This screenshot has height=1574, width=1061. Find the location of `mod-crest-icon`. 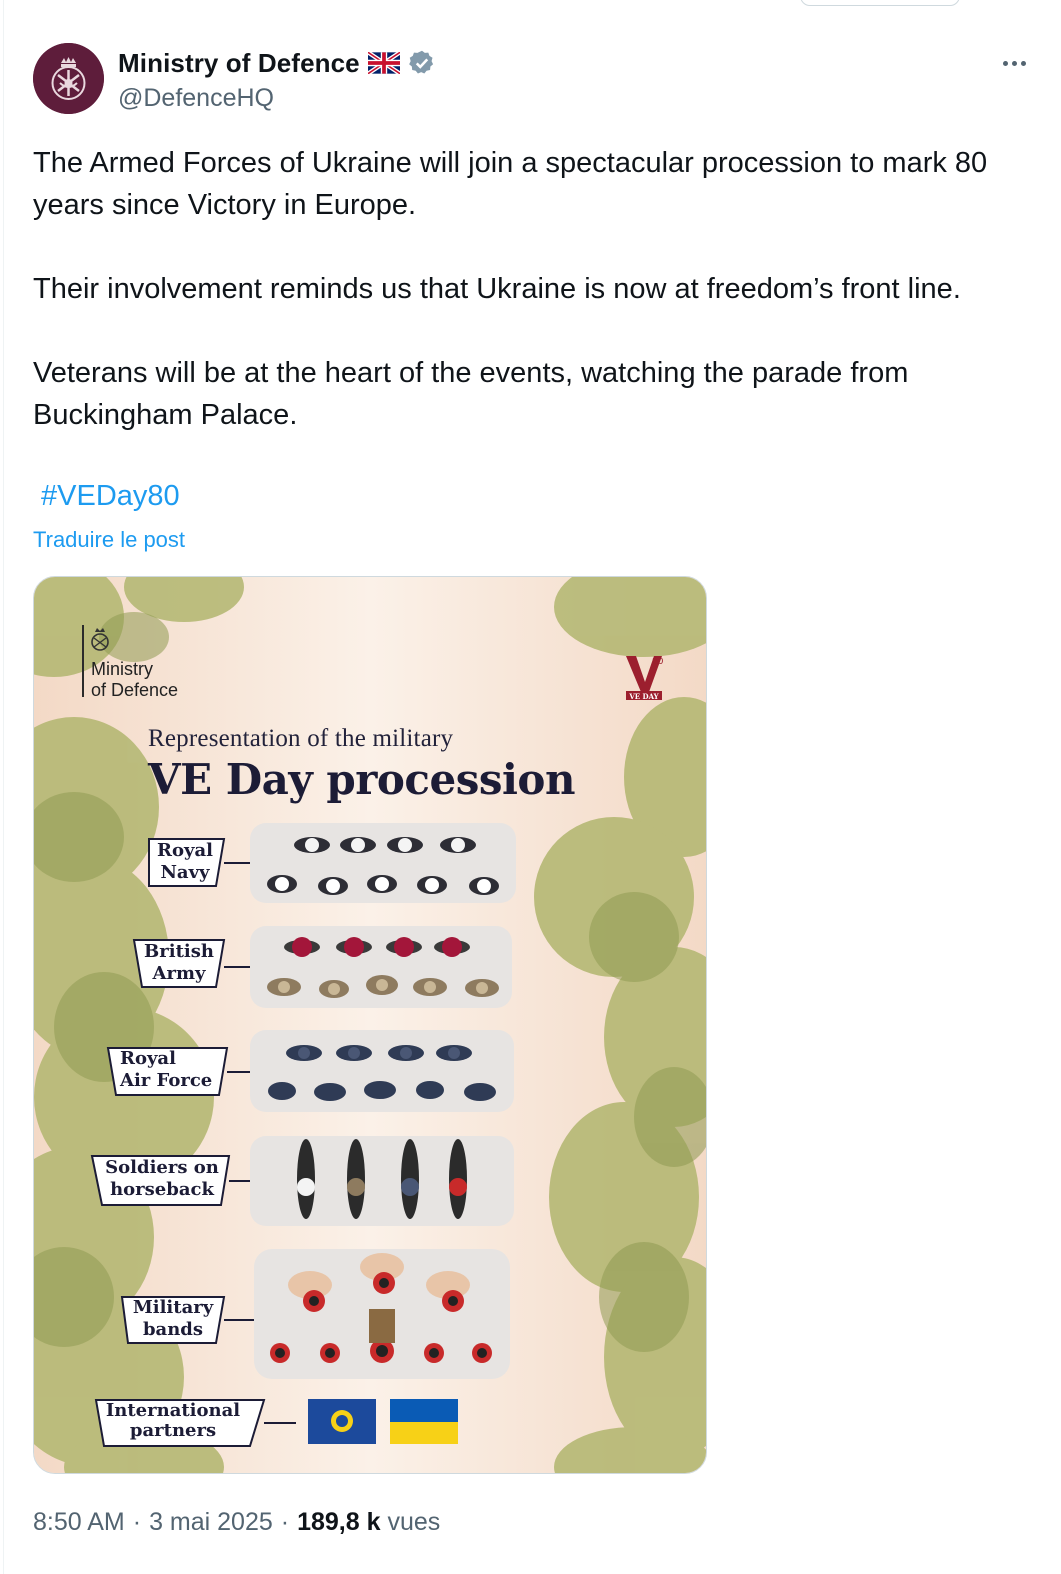

mod-crest-icon is located at coordinates (68, 78).